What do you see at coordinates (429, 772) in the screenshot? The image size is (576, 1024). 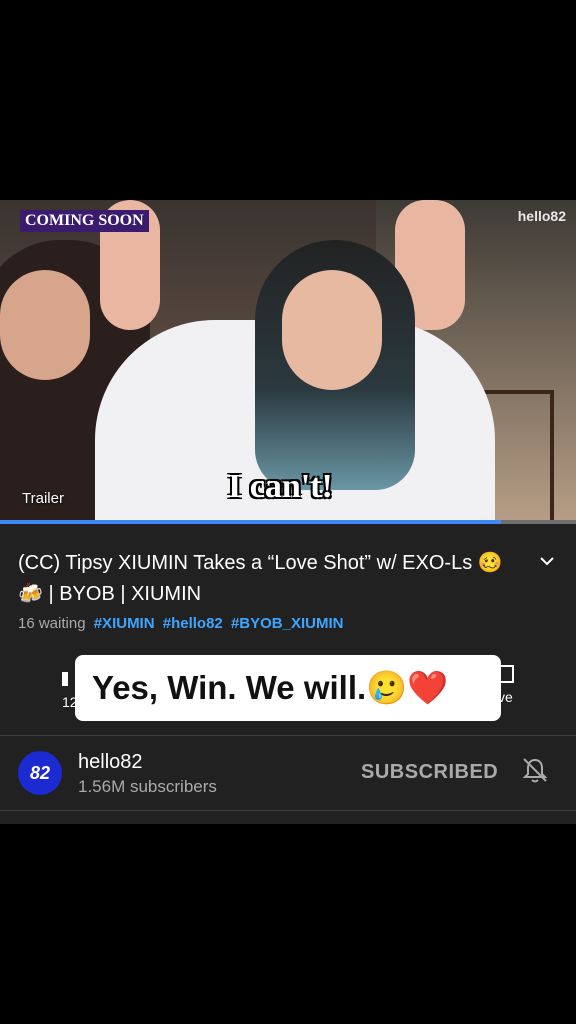 I see `subscribed-button: SUBSCRIBED` at bounding box center [429, 772].